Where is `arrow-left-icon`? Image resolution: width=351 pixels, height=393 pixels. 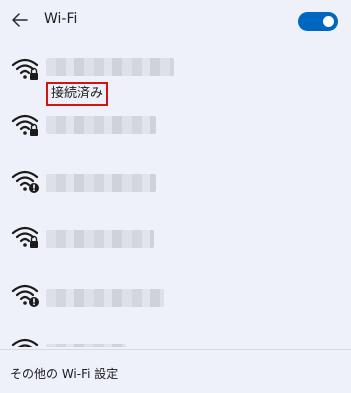
arrow-left-icon is located at coordinates (20, 20).